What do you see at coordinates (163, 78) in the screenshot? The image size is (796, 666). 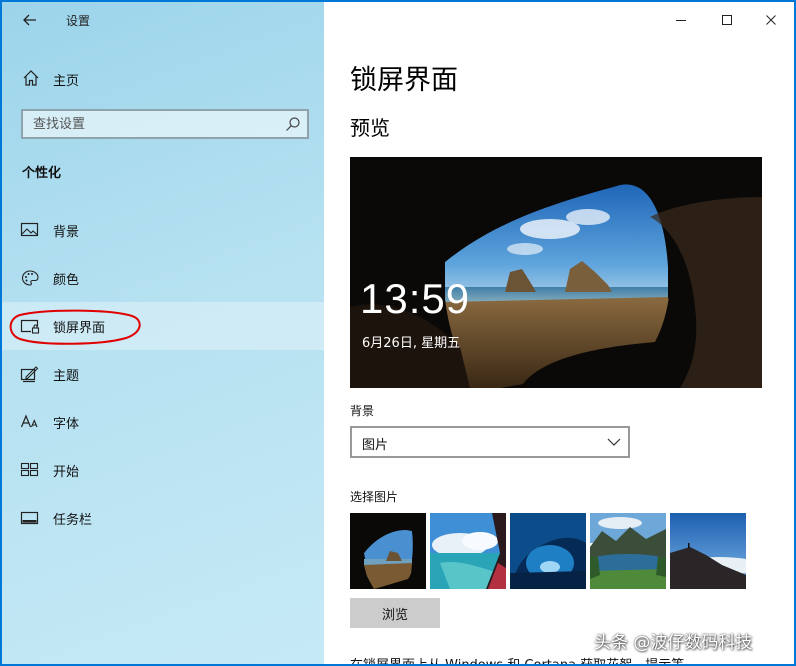 I see `sidebar-item-home: 主页` at bounding box center [163, 78].